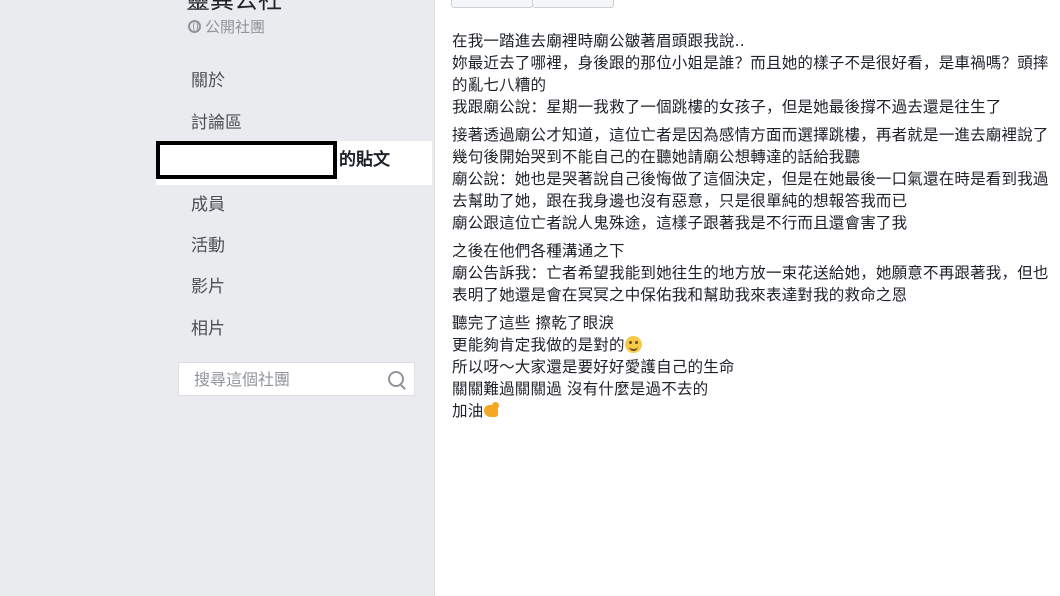 The image size is (1060, 596). What do you see at coordinates (593, 367) in the screenshot?
I see `post-line: 所以呀～大家還是要好好愛護自己的生命` at bounding box center [593, 367].